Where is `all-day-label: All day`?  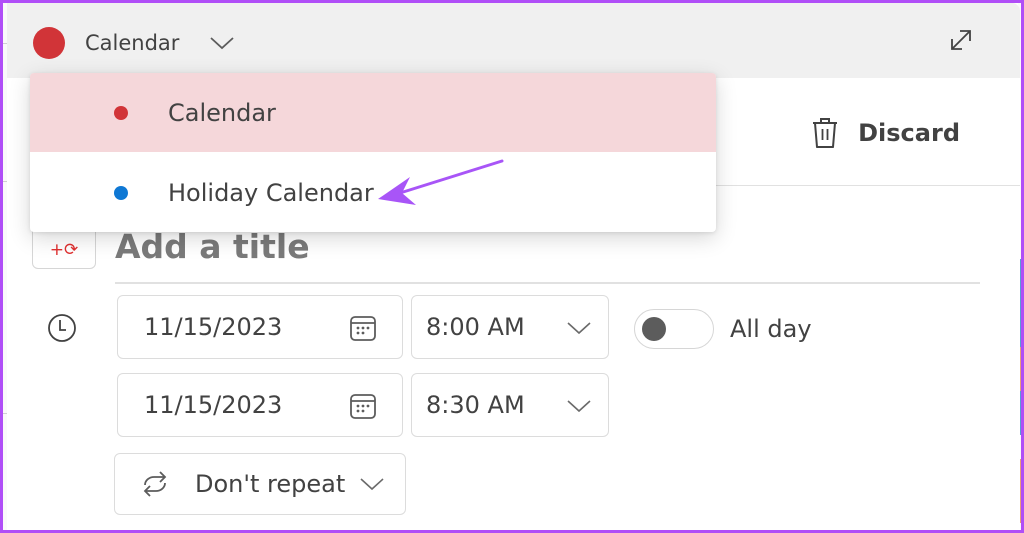
all-day-label: All day is located at coordinates (771, 329).